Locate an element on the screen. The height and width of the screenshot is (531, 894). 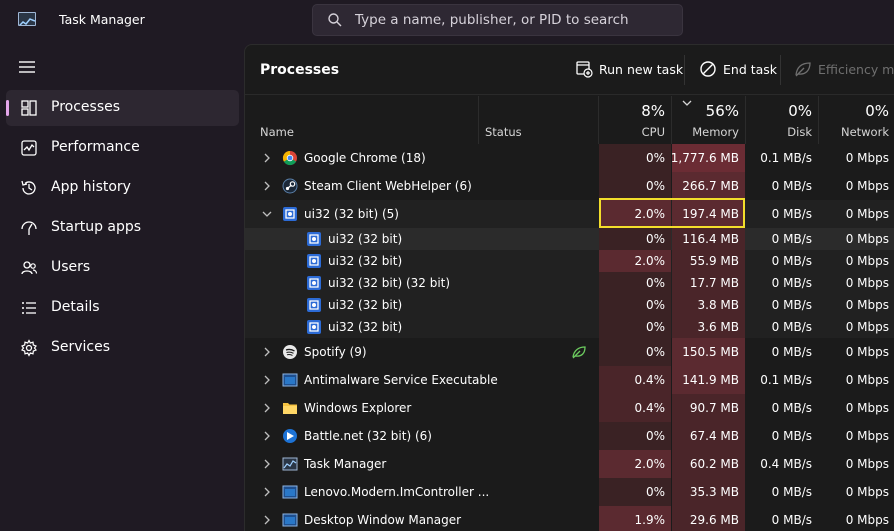
sidebar-item-users: Users is located at coordinates (122, 268).